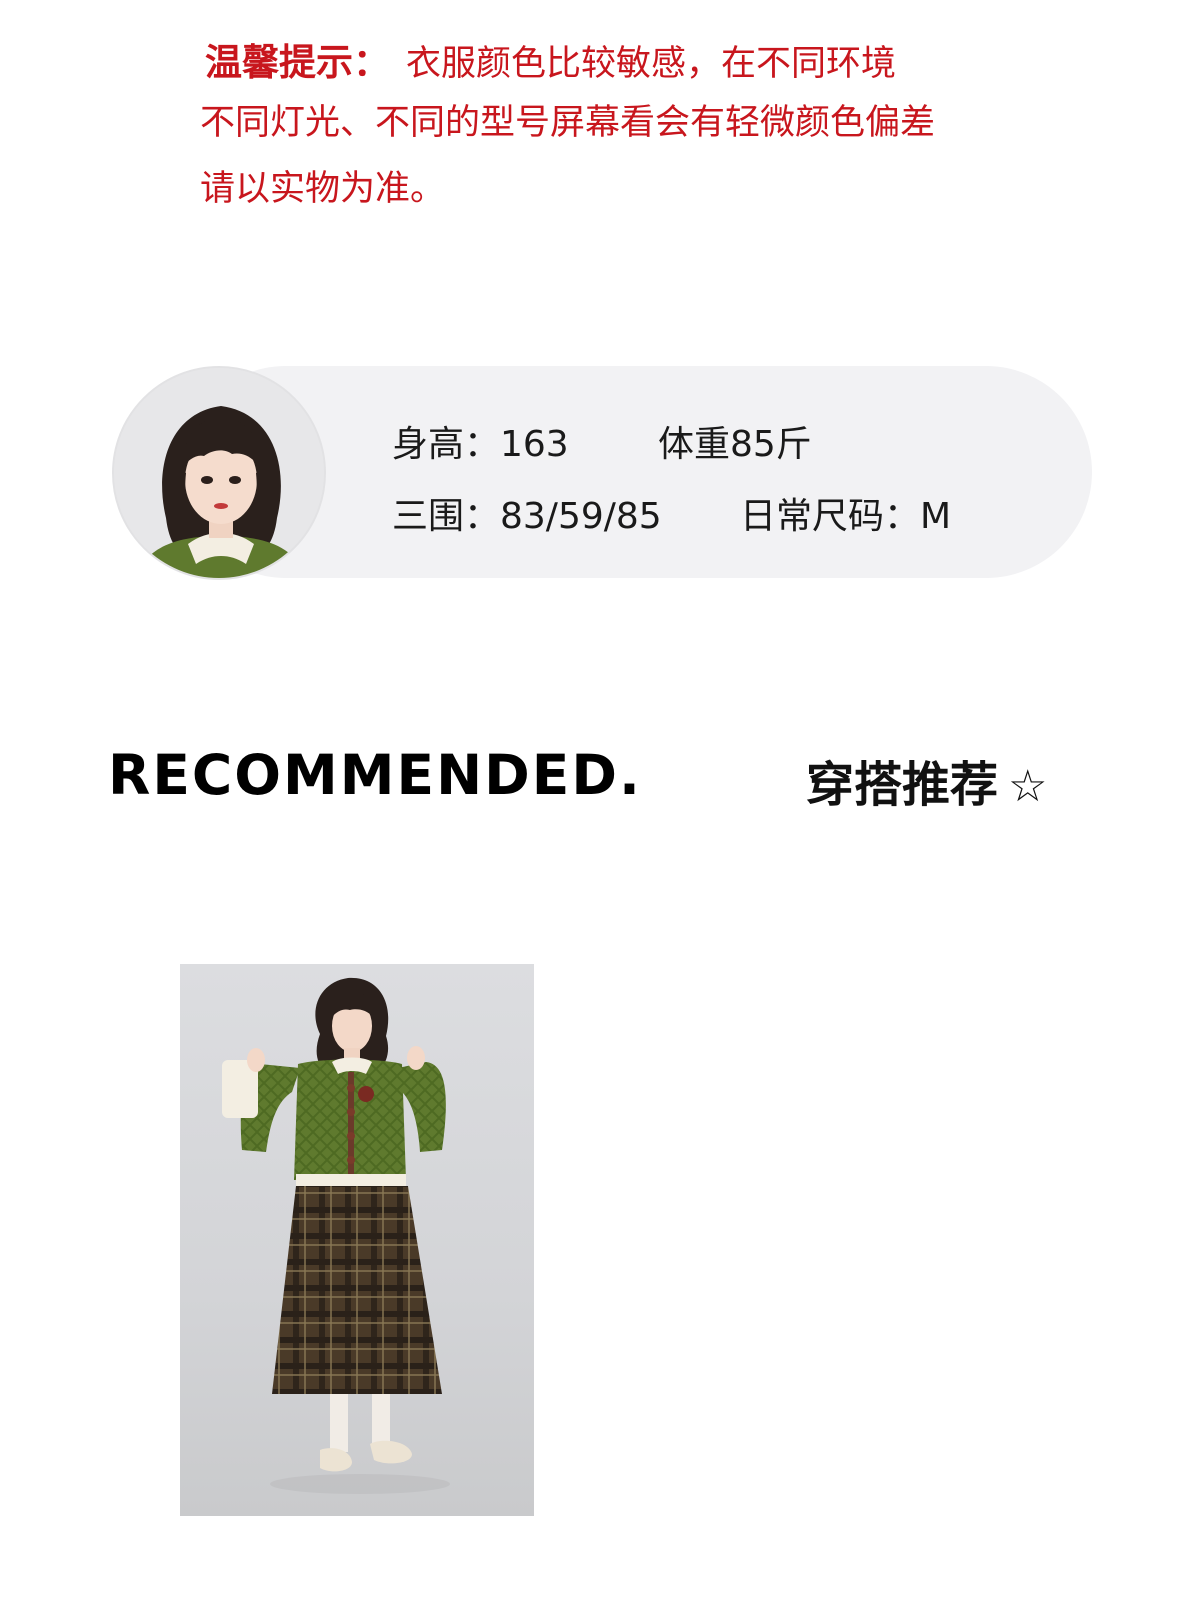  I want to click on model-portrait-image, so click(219, 473).